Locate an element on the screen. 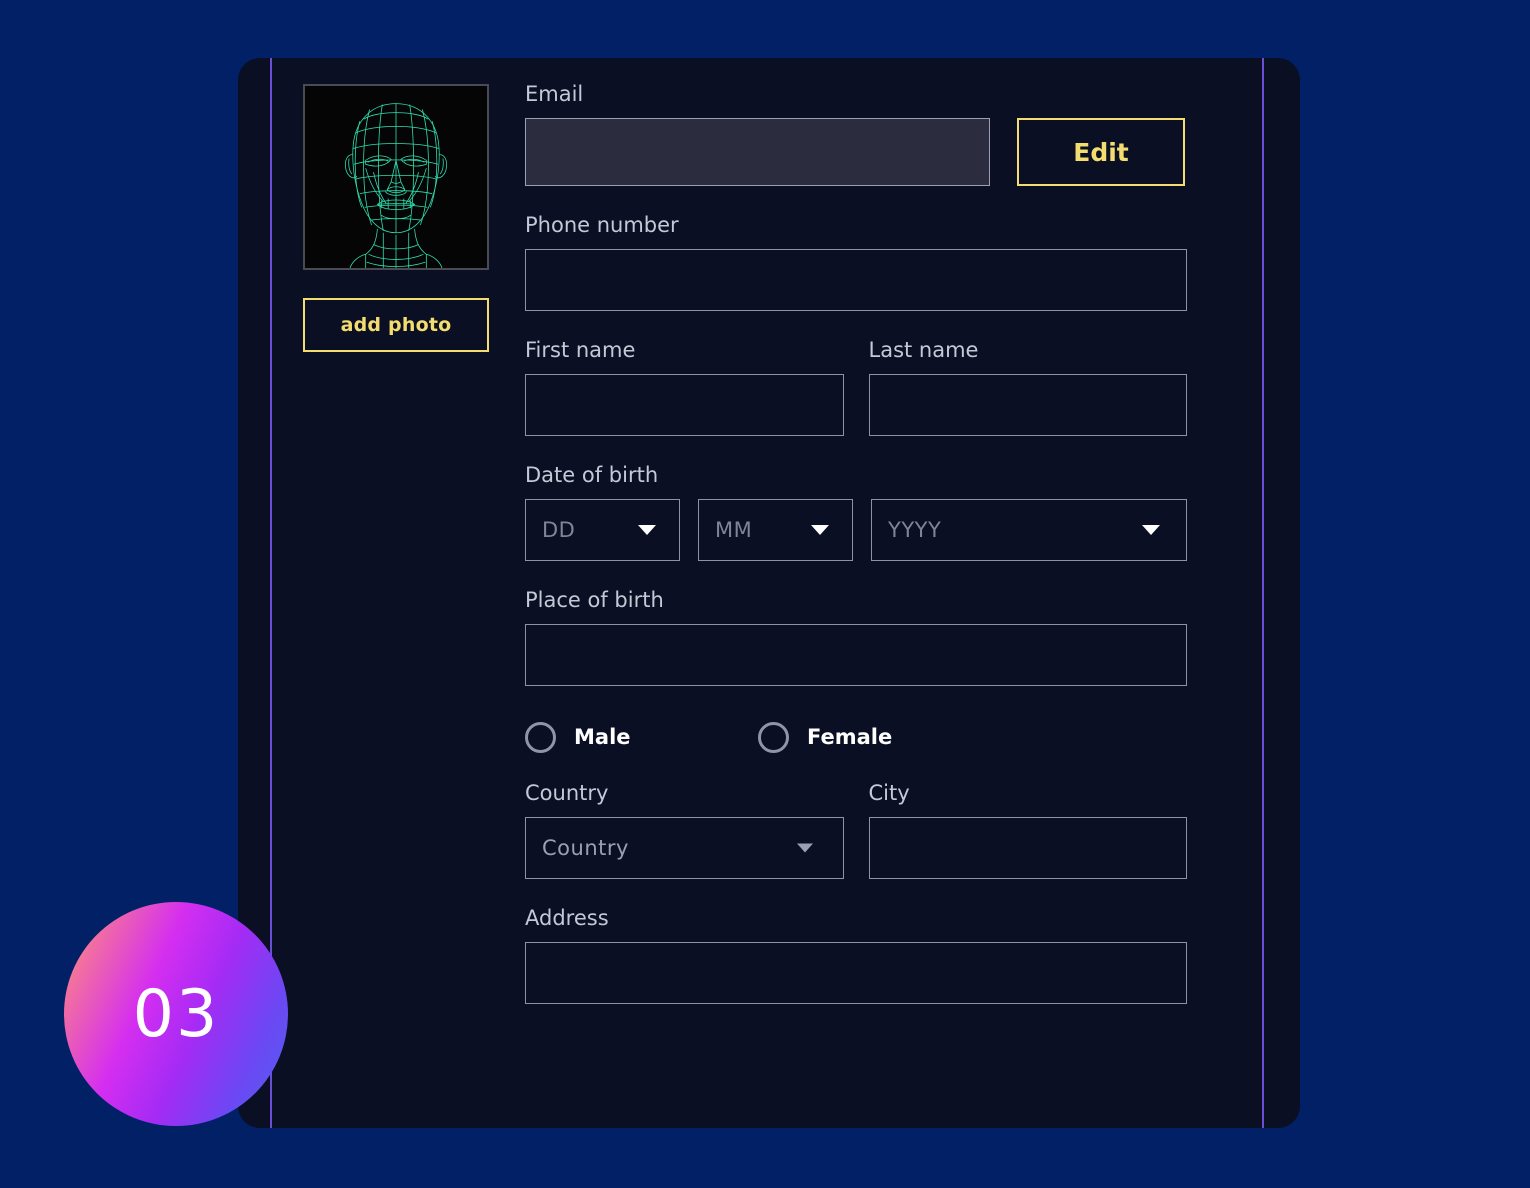 The height and width of the screenshot is (1188, 1530). phone-block: Phone number is located at coordinates (856, 263).